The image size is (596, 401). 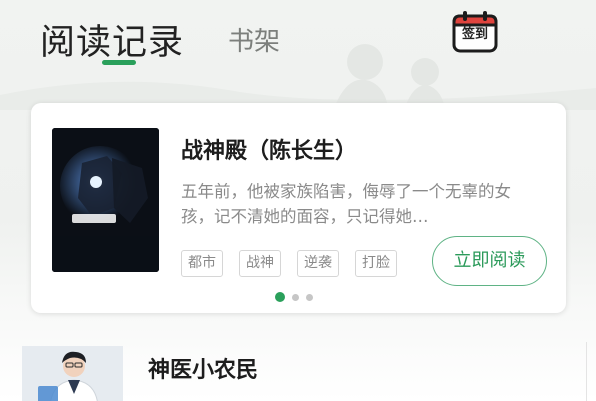 I want to click on edge-divider, so click(x=586, y=371).